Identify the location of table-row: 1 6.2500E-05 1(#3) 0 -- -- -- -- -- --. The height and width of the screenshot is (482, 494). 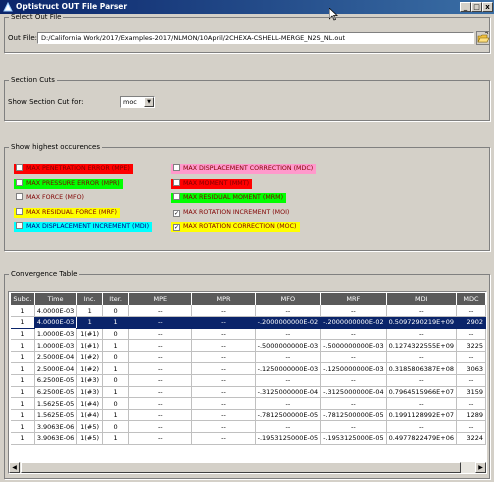
(248, 380).